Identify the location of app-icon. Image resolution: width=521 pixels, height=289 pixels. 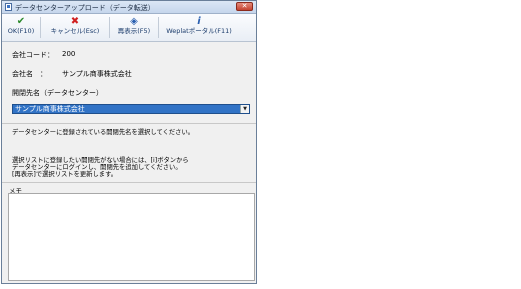
(8, 7).